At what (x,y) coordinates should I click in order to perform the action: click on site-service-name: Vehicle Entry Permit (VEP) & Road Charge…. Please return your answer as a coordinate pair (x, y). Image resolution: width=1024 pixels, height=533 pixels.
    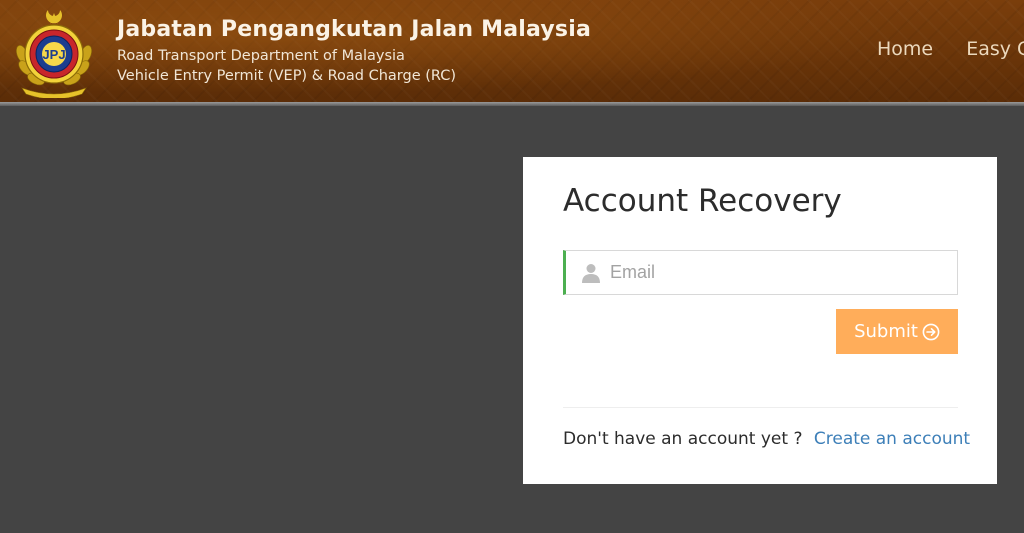
    Looking at the image, I should click on (287, 76).